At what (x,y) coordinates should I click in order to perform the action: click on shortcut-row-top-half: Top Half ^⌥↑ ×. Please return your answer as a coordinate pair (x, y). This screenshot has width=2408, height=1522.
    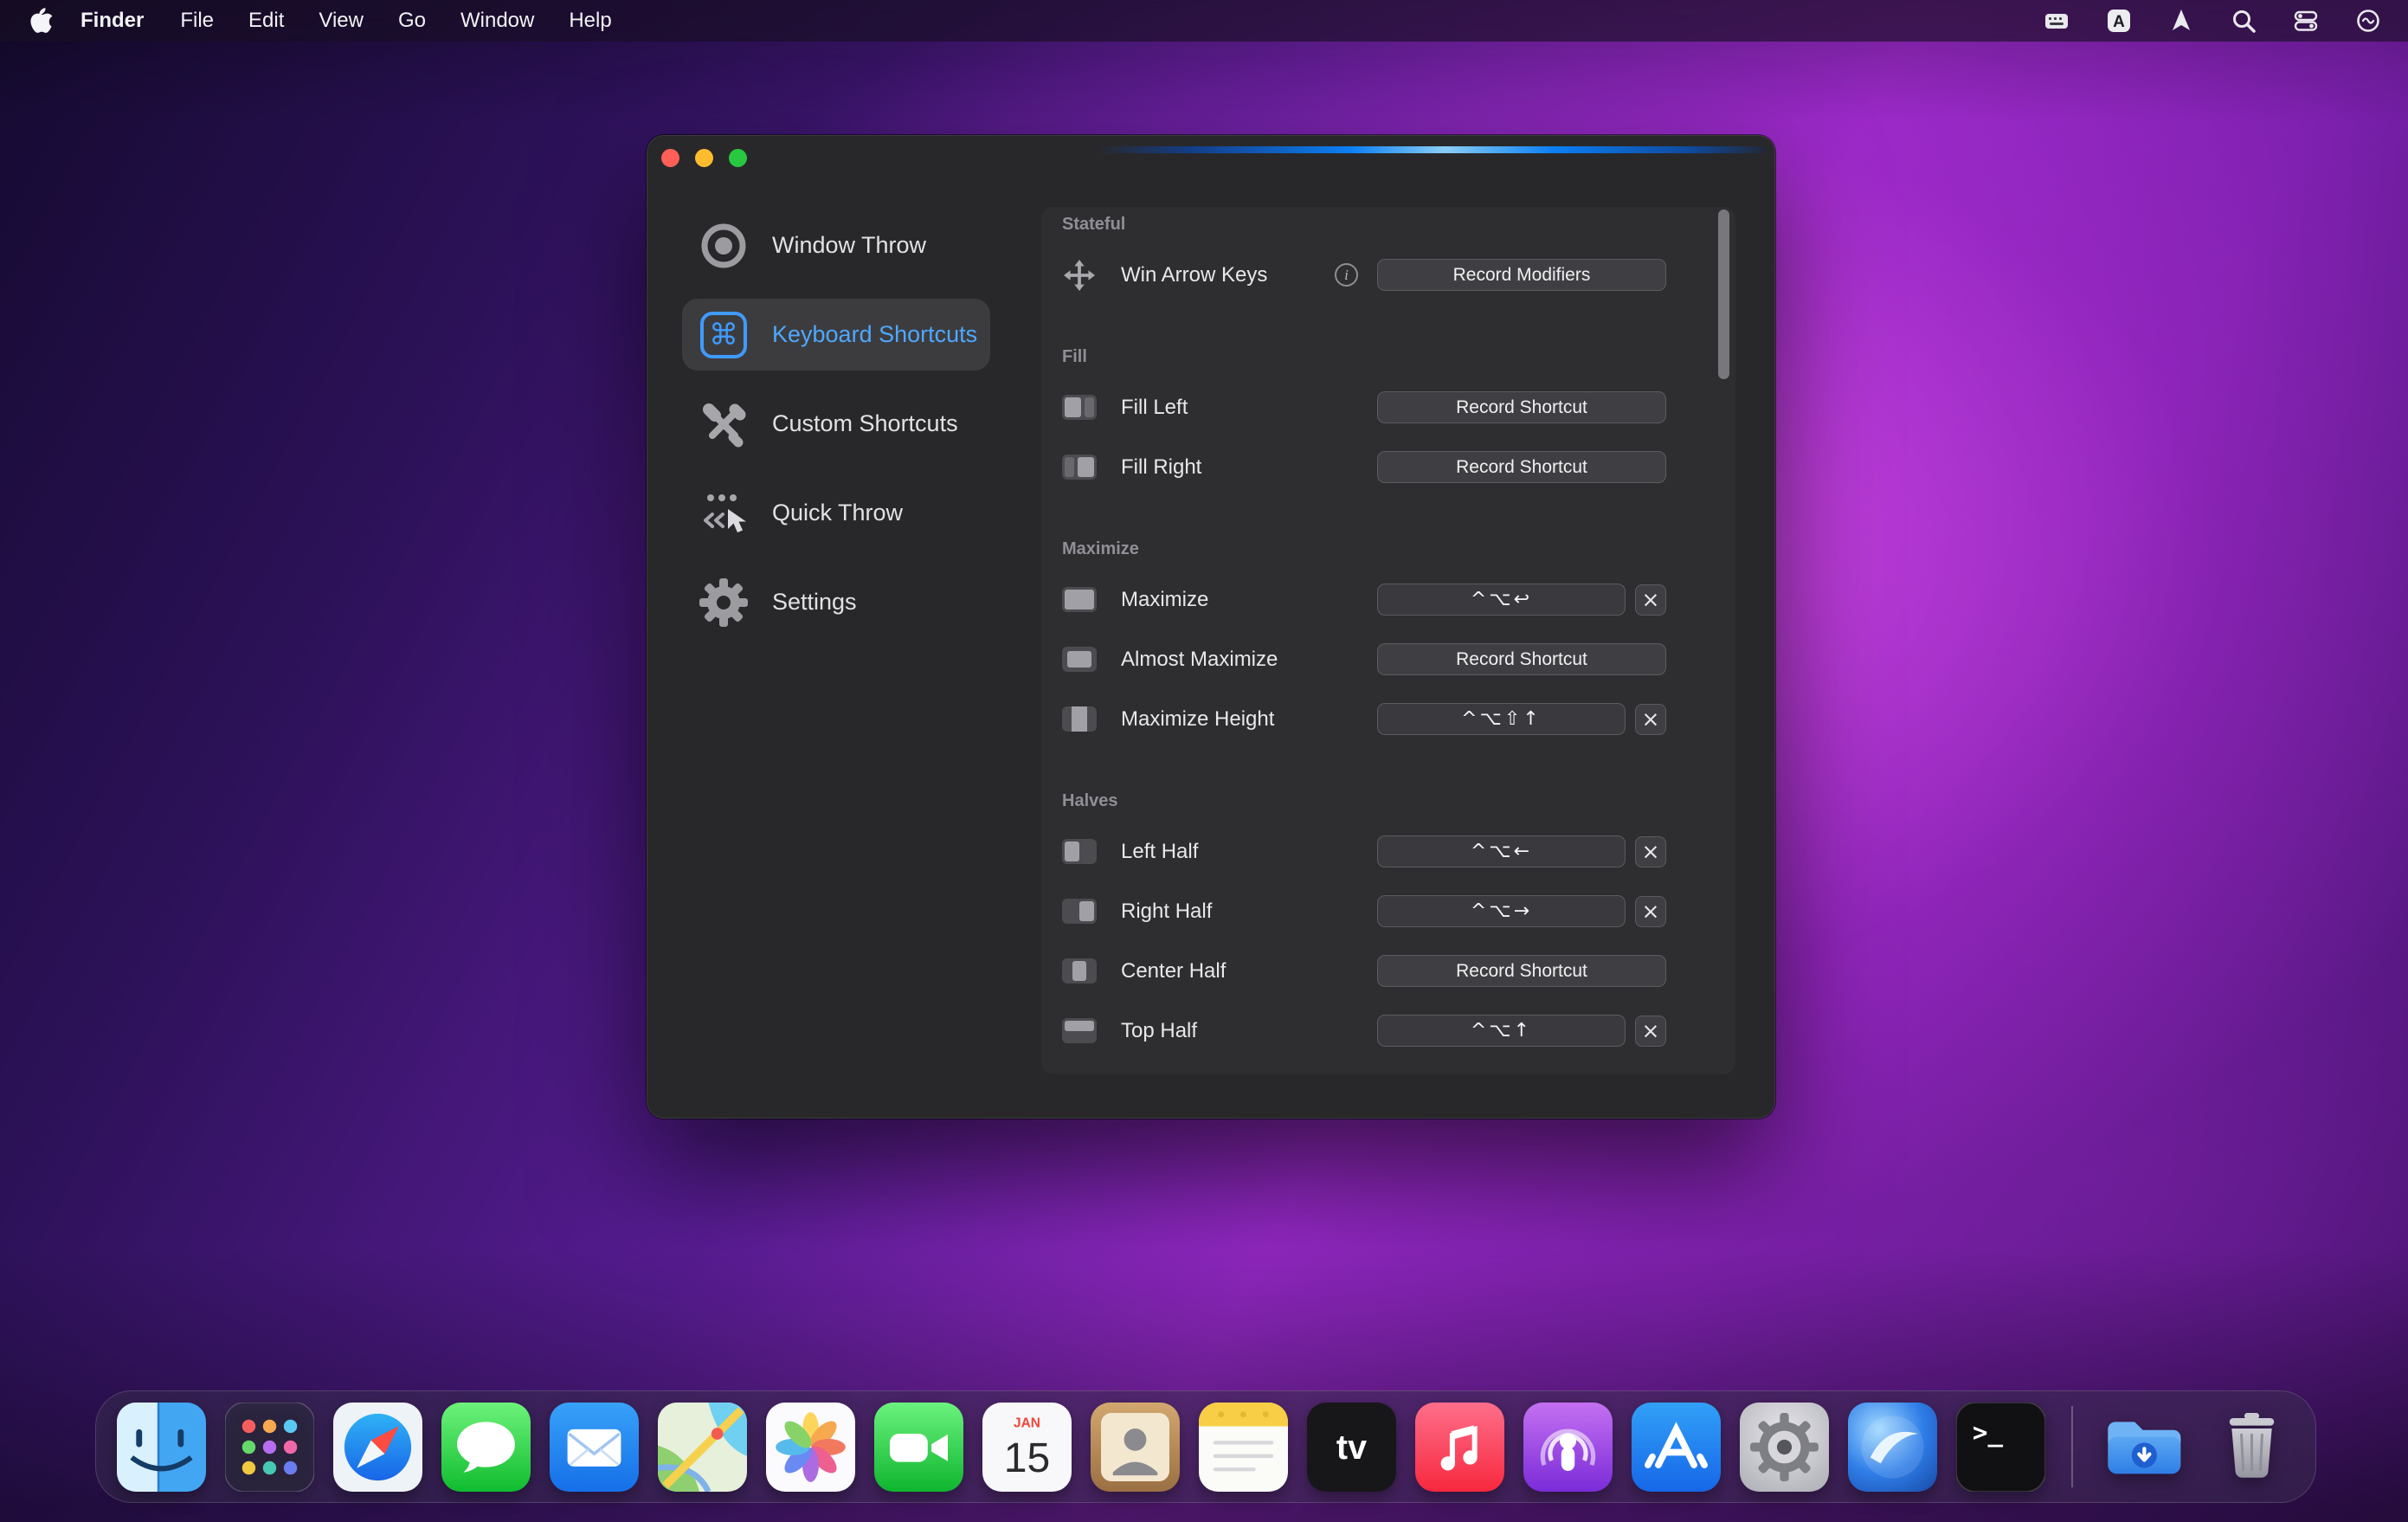
    Looking at the image, I should click on (1388, 1031).